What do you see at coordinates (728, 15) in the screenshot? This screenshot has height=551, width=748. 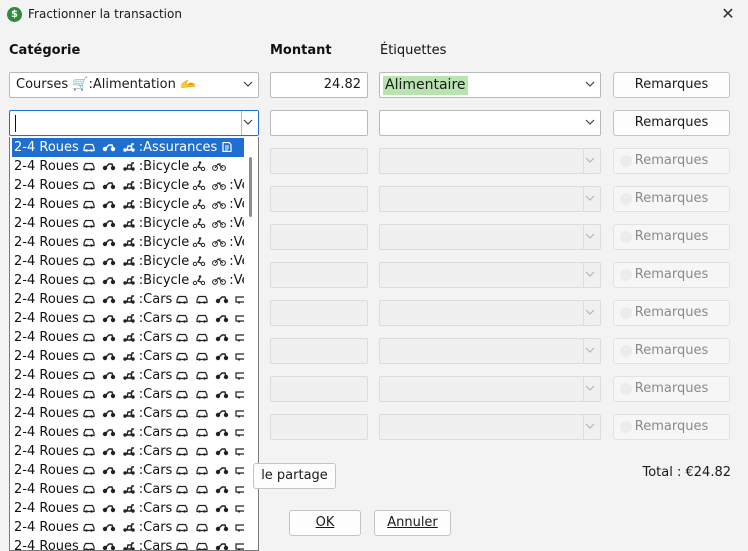 I see `close-icon: ✕` at bounding box center [728, 15].